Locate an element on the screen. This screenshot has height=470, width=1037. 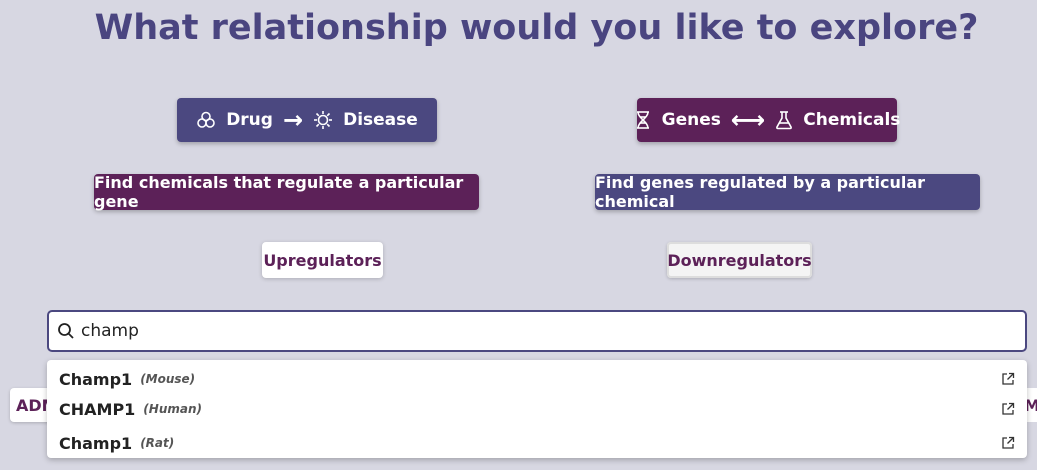
list-item: Champ1 (Rat) is located at coordinates (537, 443).